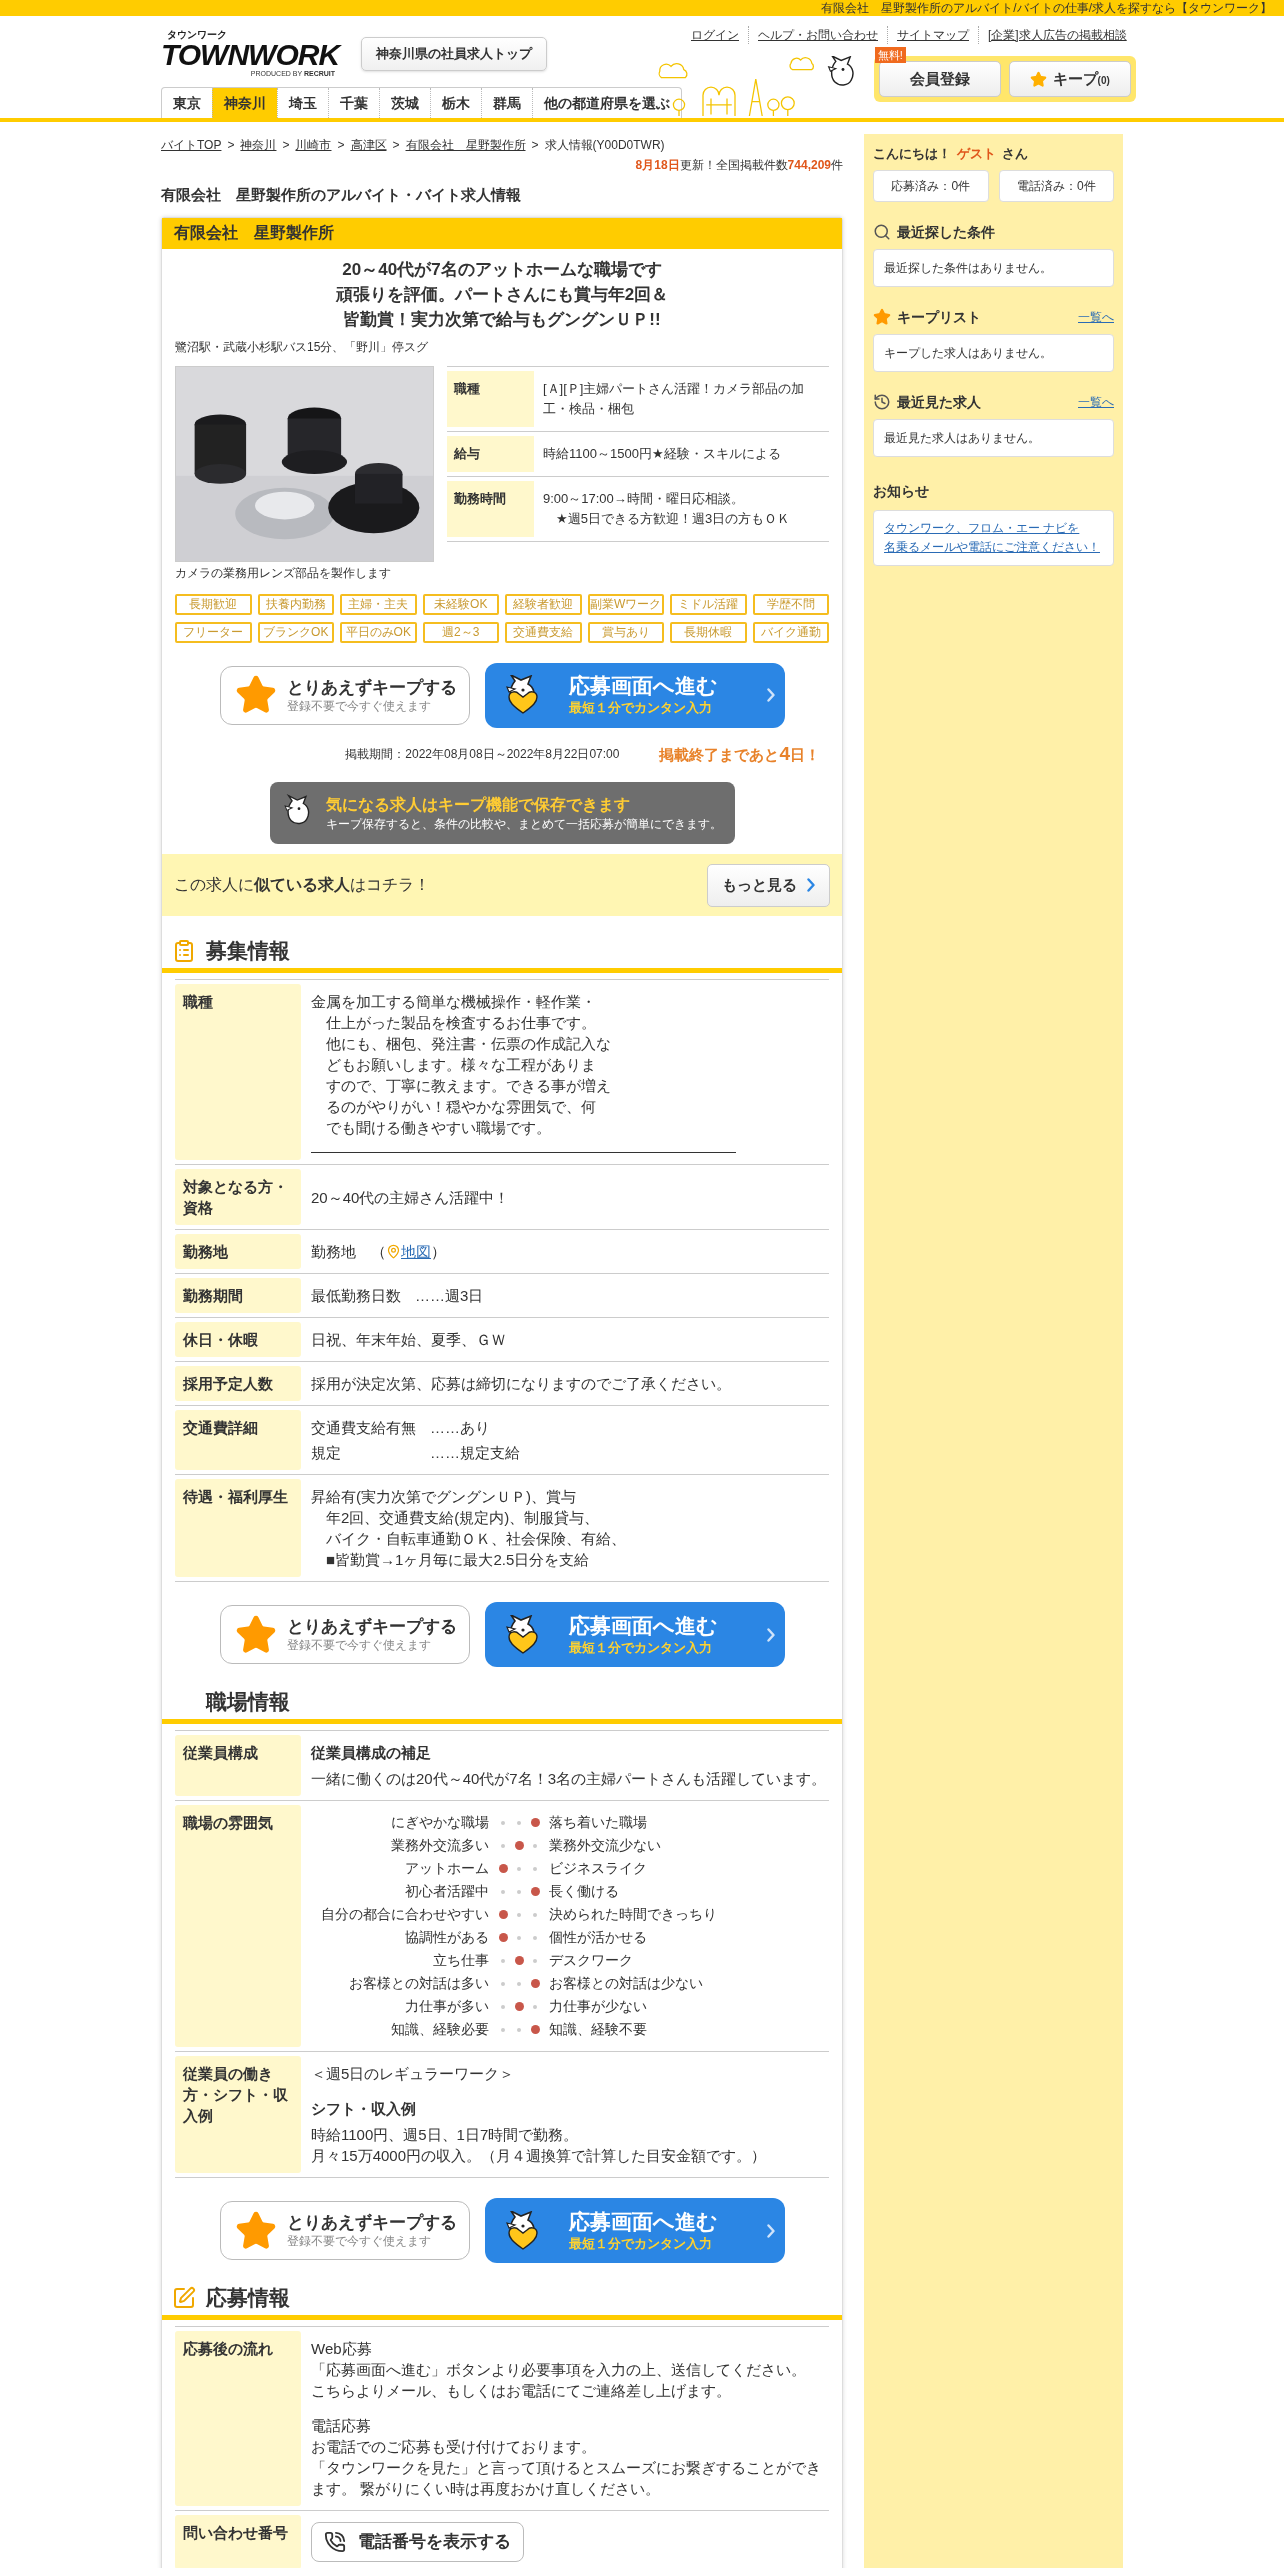 This screenshot has height=2568, width=1284. I want to click on field-label: 応募後の流れ, so click(238, 2418).